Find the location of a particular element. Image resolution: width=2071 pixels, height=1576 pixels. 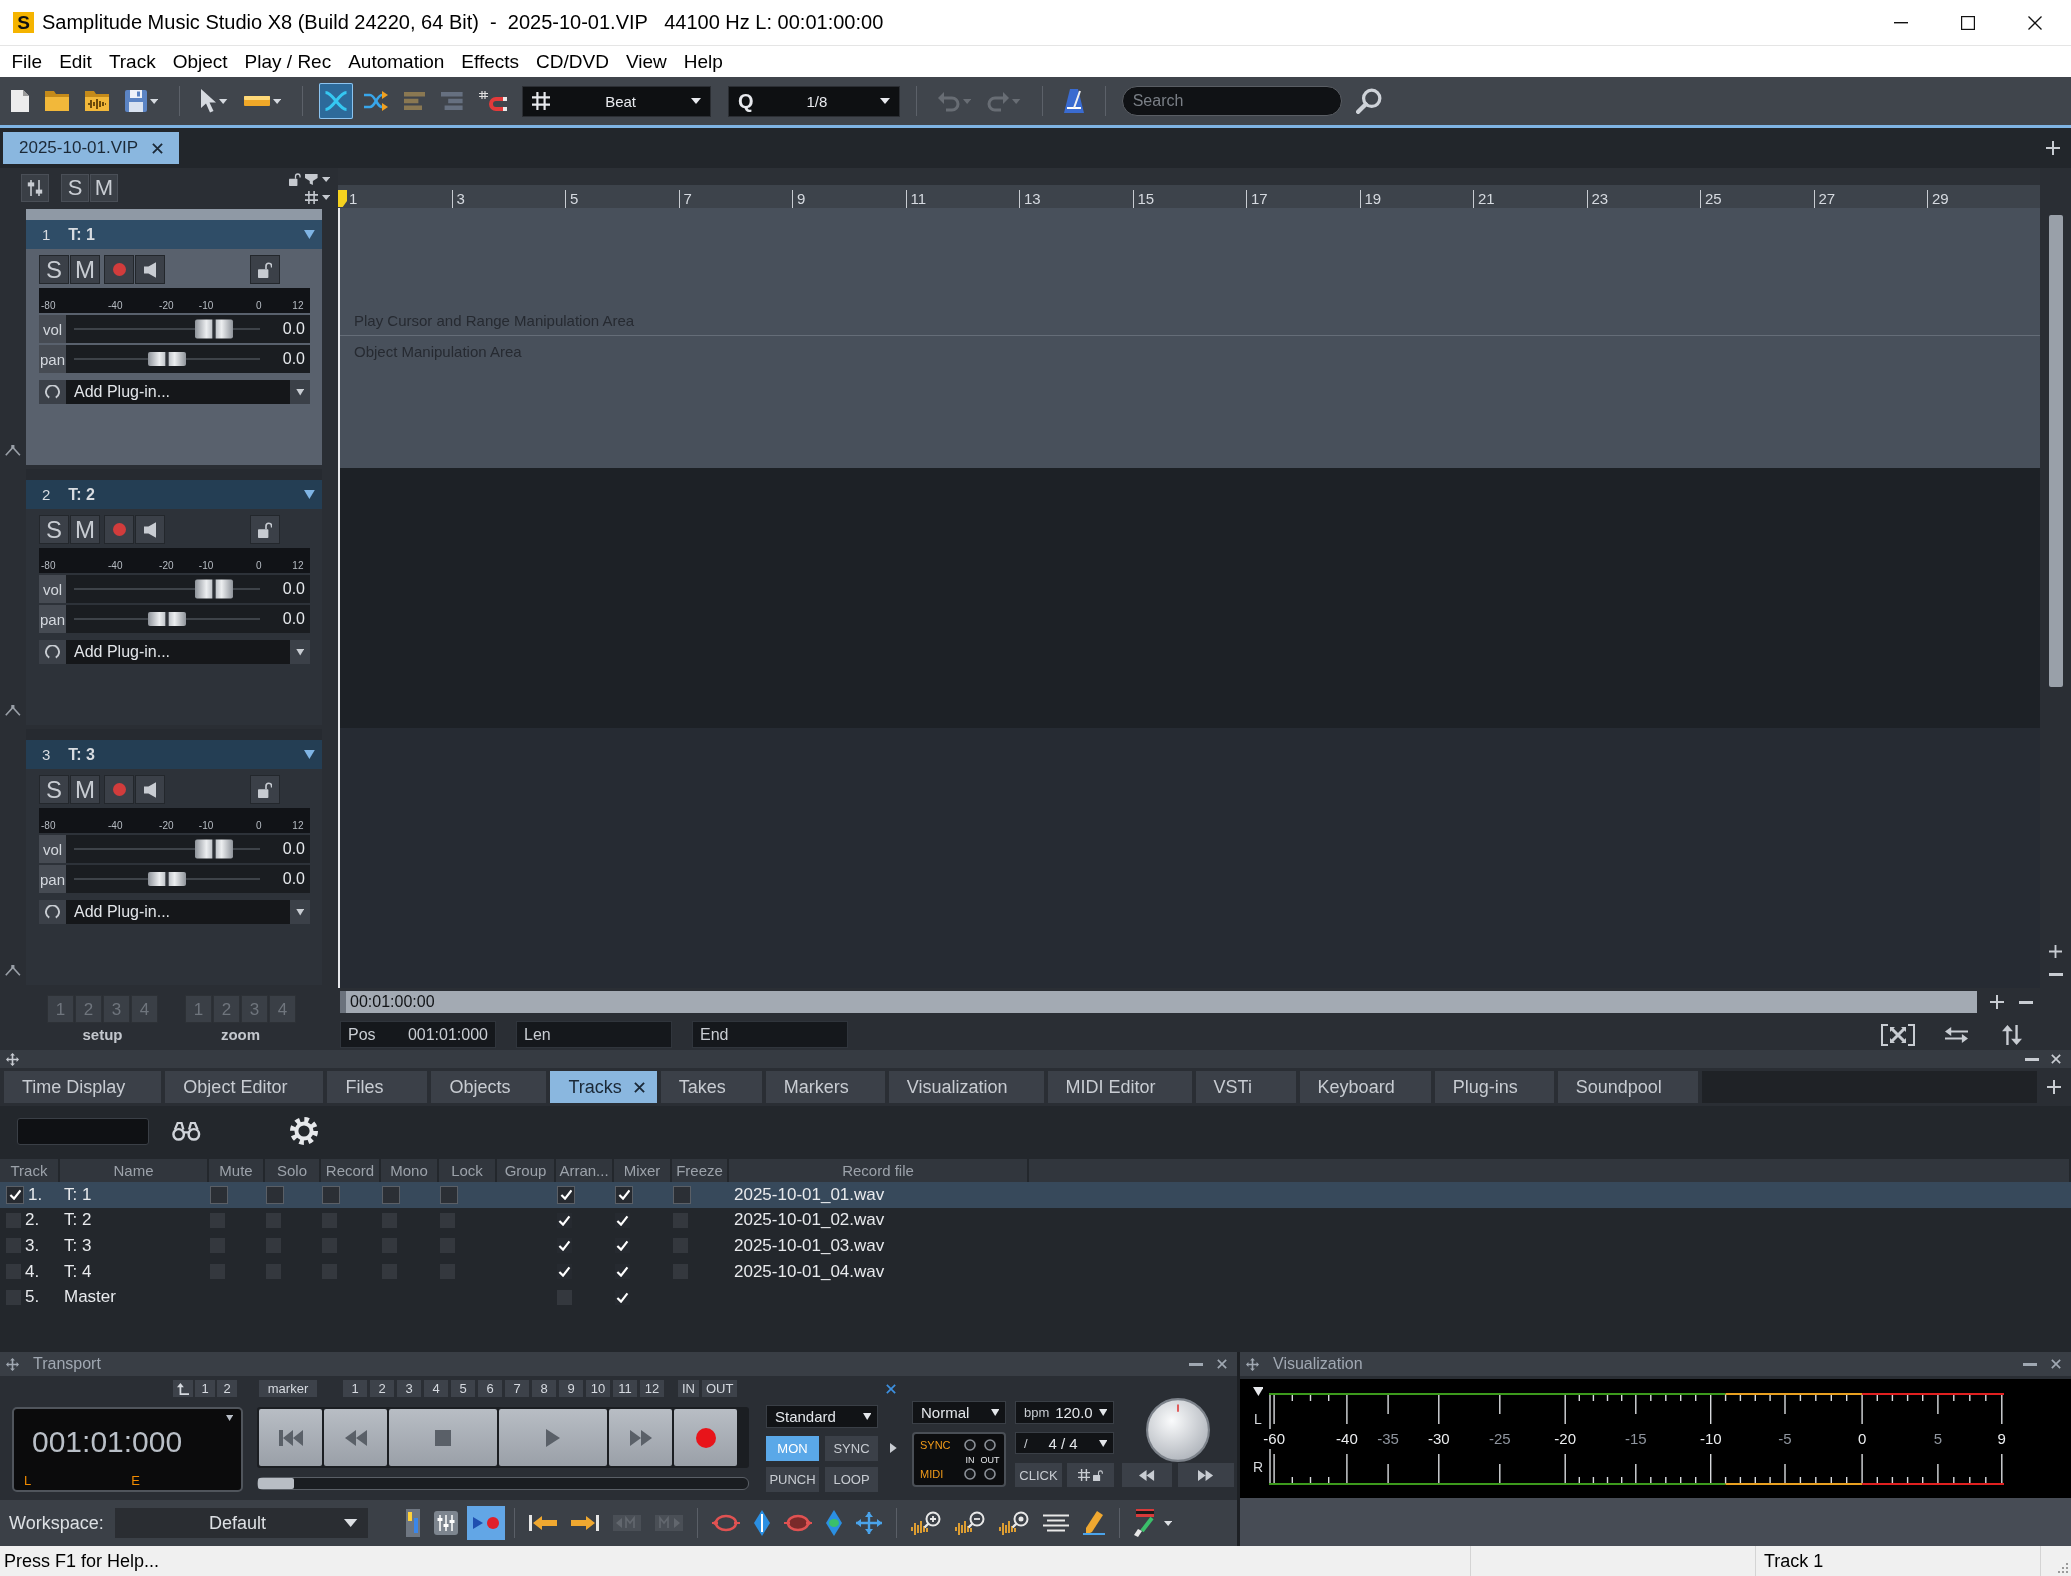

marker-number-button: 11 is located at coordinates (625, 1388).